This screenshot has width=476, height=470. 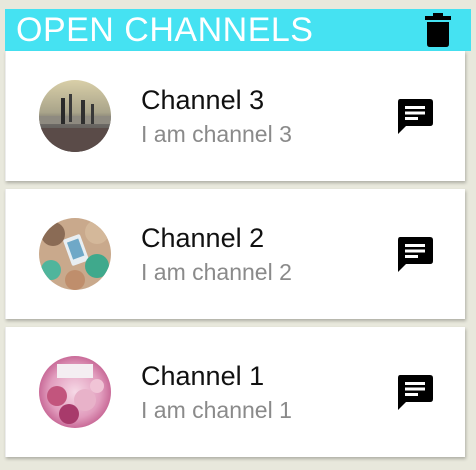 I want to click on header-bar: OPEN CHANNELS, so click(x=238, y=30).